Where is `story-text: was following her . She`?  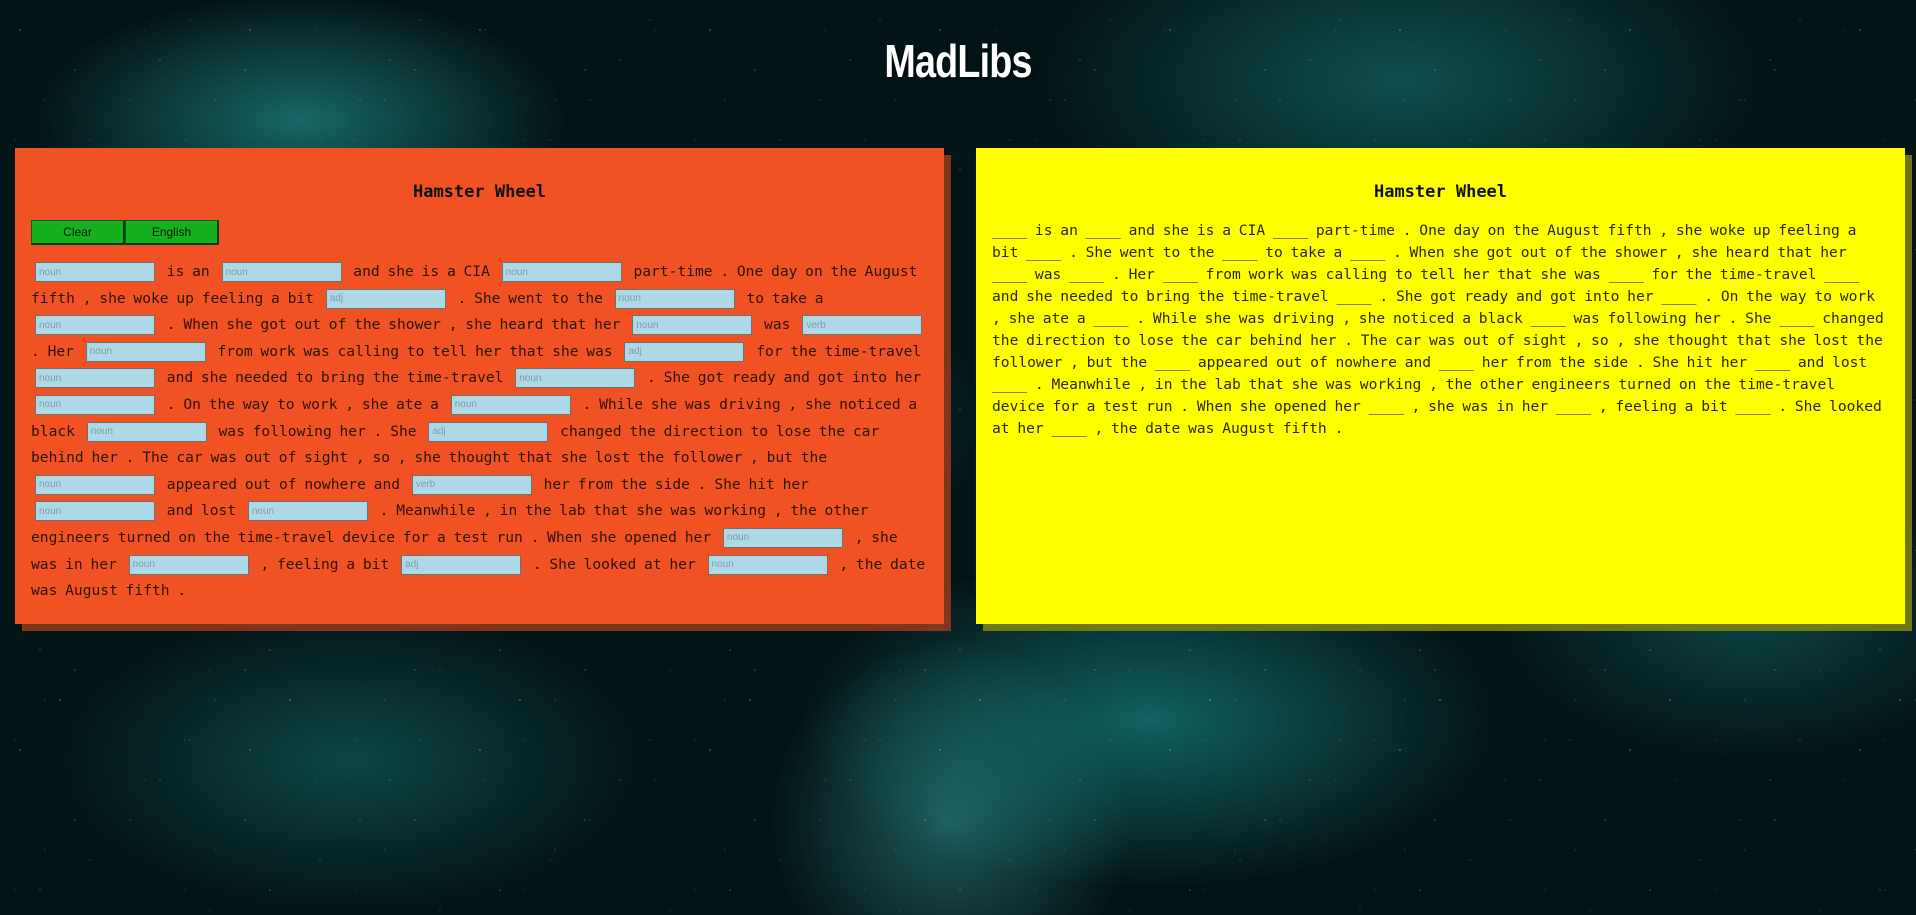 story-text: was following her . She is located at coordinates (317, 431).